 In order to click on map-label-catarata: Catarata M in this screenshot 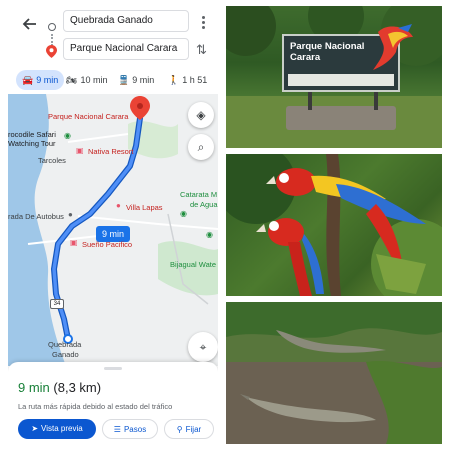, I will do `click(199, 194)`.